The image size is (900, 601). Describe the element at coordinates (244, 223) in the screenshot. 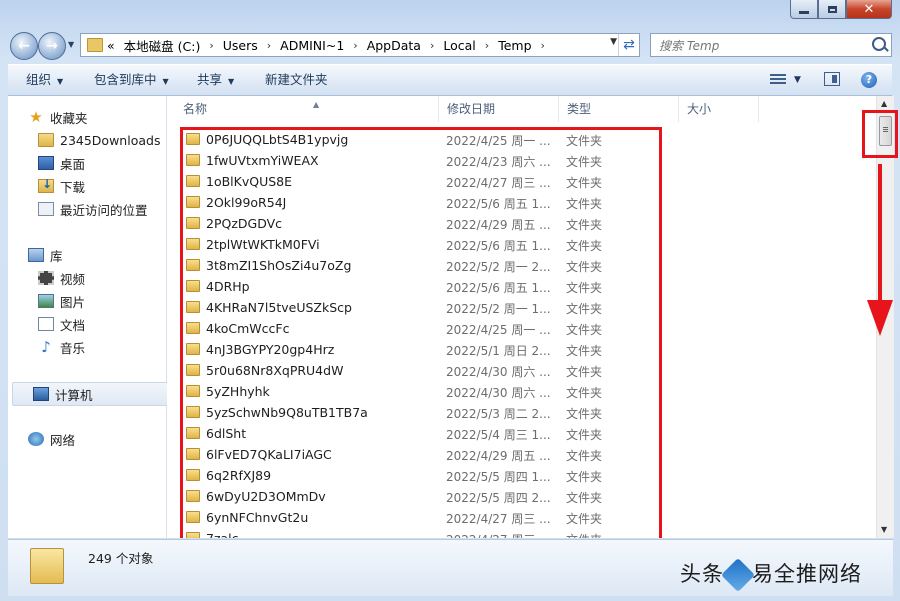

I see `file-name: 2PQzDGDVc` at that location.